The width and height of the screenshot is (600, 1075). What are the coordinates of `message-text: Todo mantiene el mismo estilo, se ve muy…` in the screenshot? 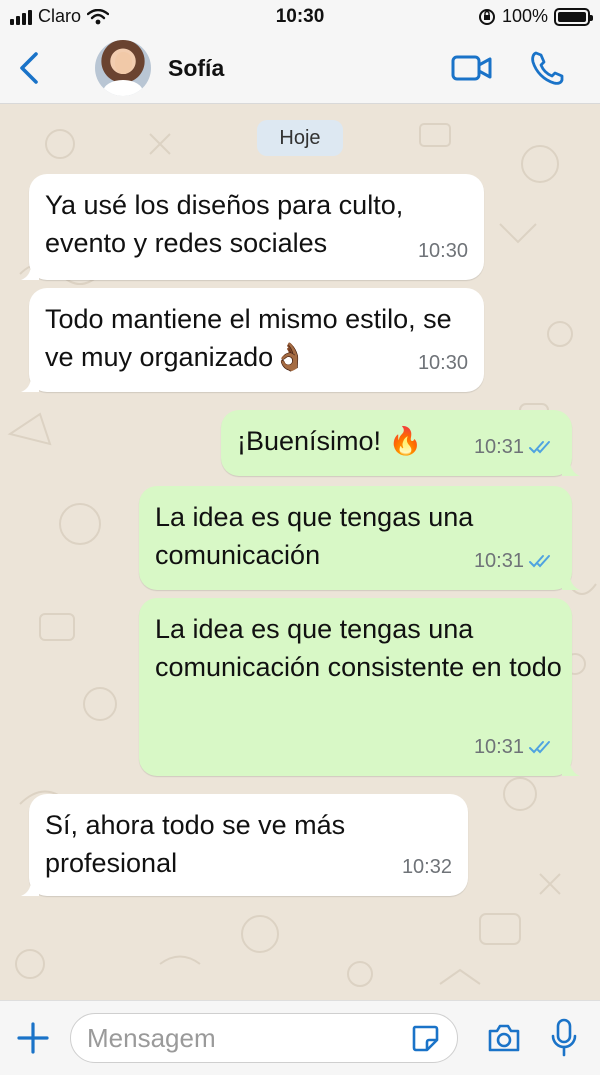 It's located at (248, 338).